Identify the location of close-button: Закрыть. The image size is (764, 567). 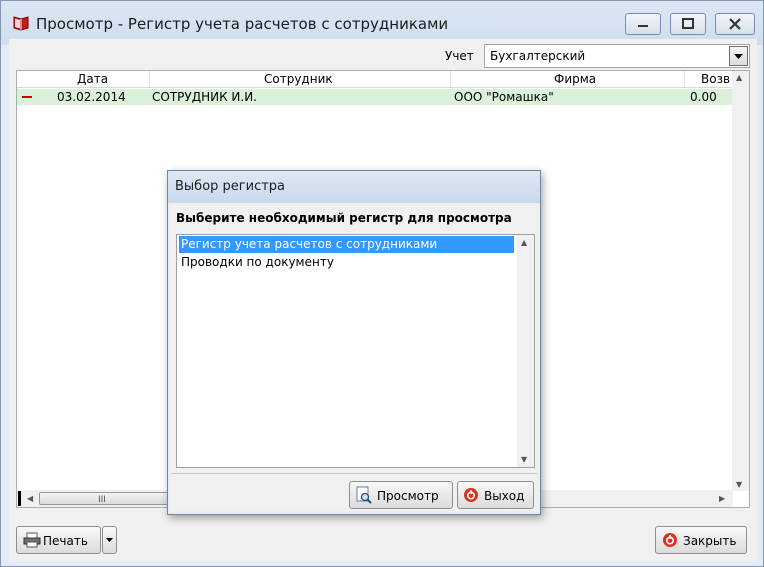
(701, 540).